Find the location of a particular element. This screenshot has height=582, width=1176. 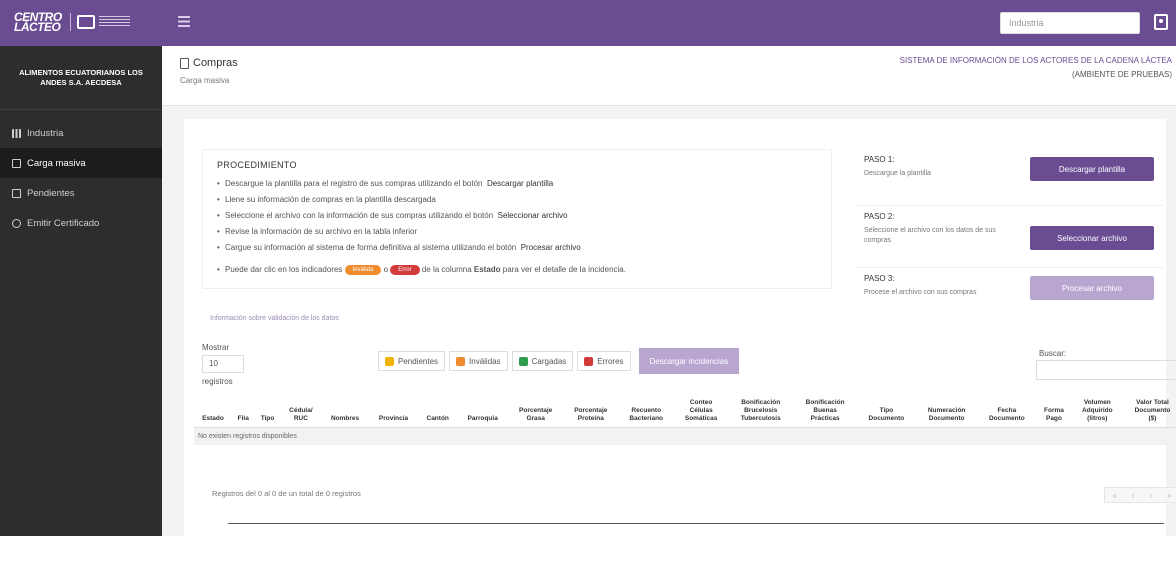

col-header: Forma Pago is located at coordinates (1054, 412).